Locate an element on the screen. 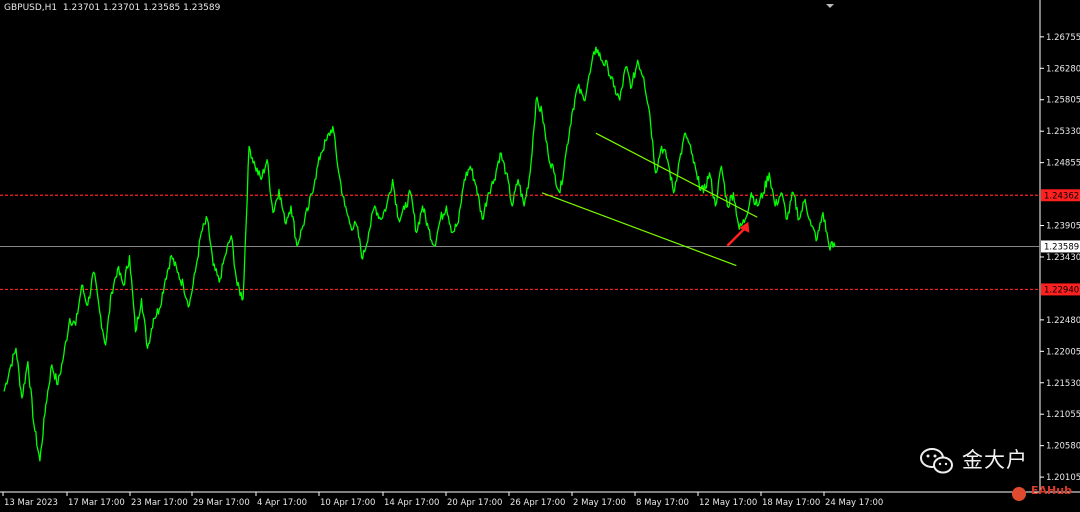  y-tick-label: 1.21055 is located at coordinates (1063, 415).